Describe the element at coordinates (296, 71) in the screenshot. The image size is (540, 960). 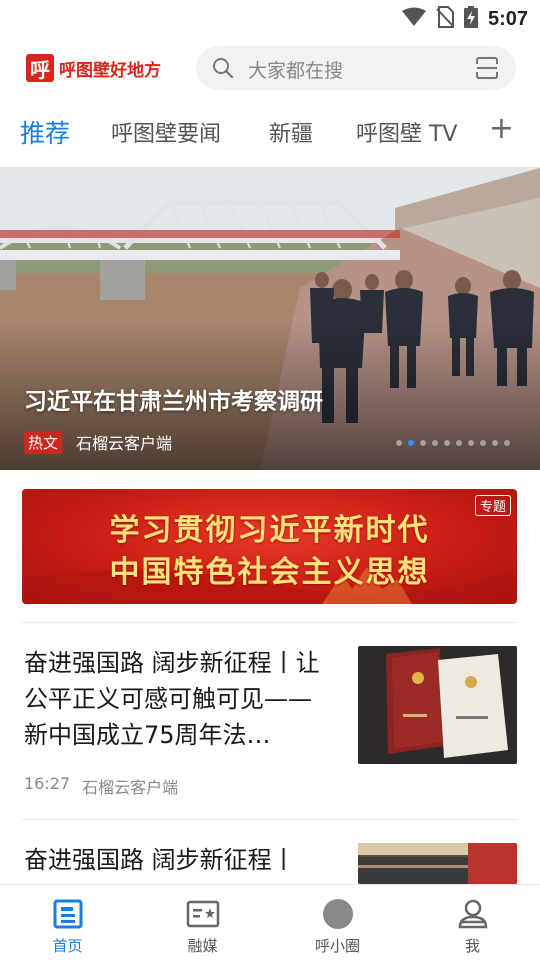
I see `search-placeholder: 大家都在搜` at that location.